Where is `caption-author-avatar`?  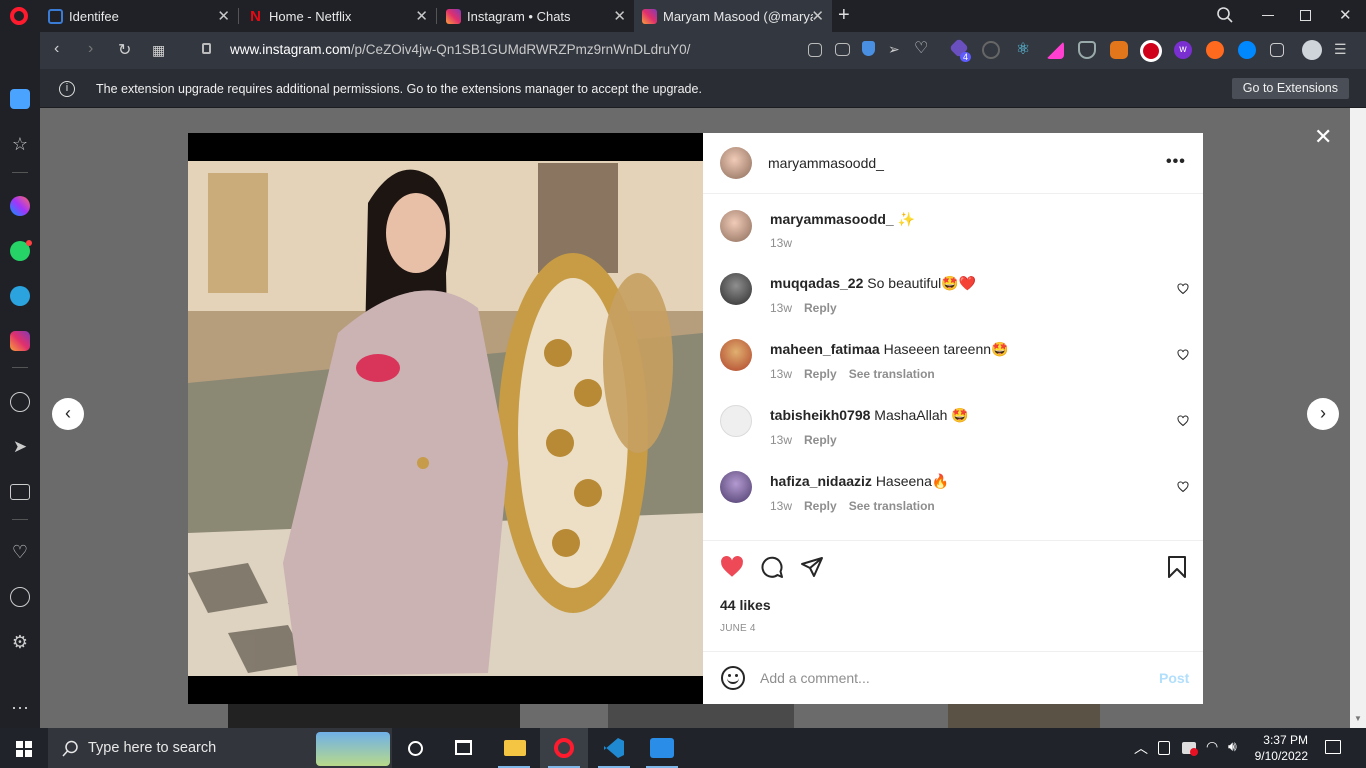 caption-author-avatar is located at coordinates (736, 226).